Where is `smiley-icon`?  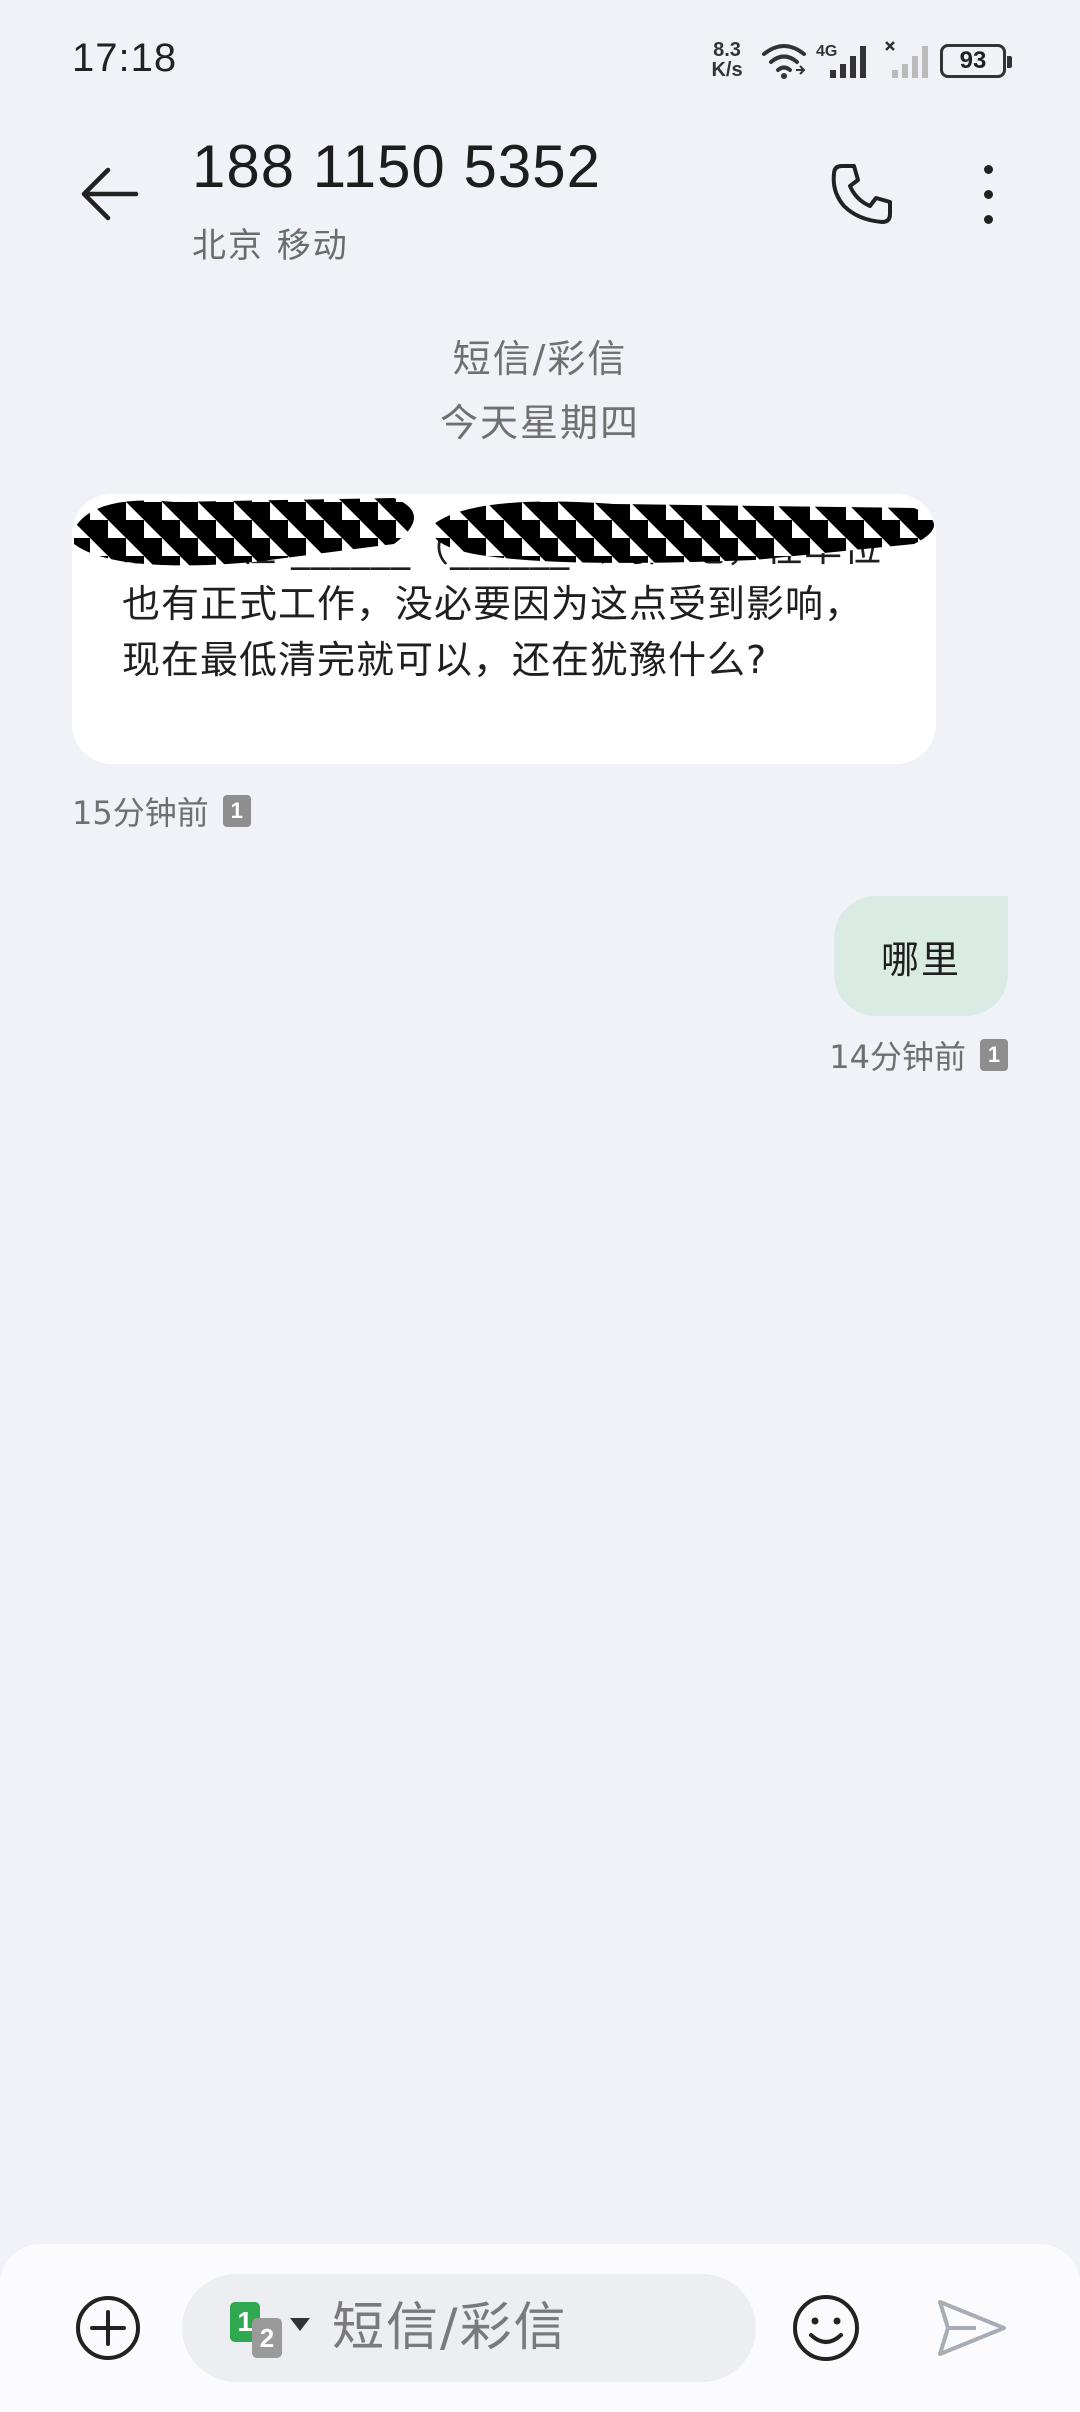 smiley-icon is located at coordinates (826, 2328).